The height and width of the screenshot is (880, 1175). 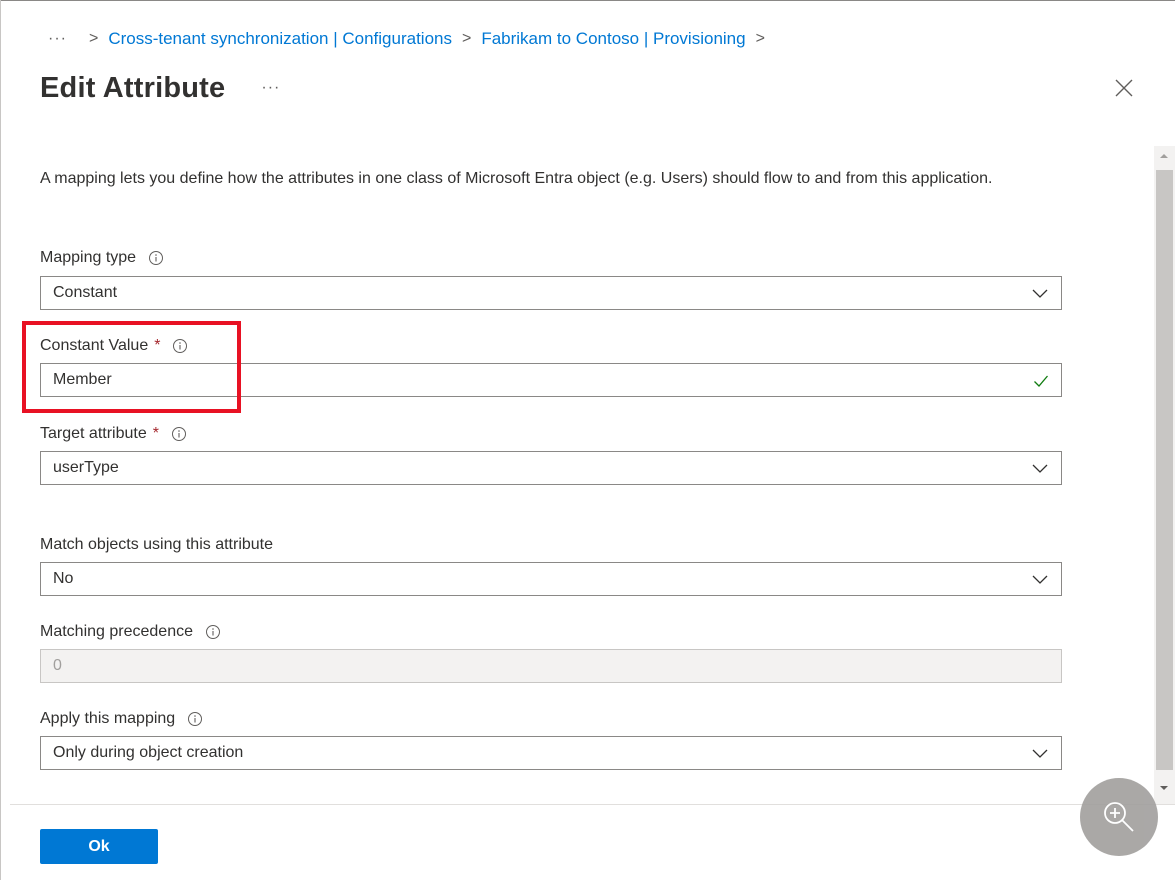 I want to click on constant-value-label: Constant Value *, so click(x=114, y=346).